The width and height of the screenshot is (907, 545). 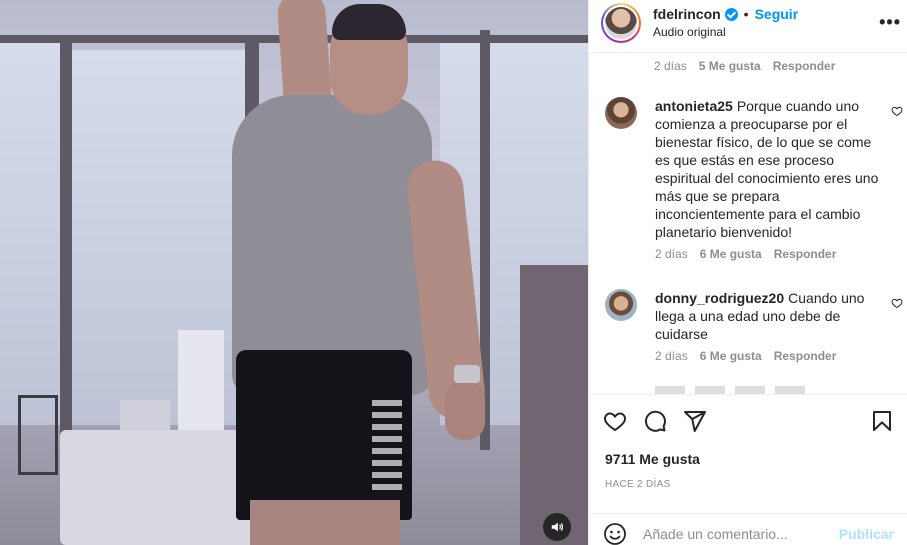 What do you see at coordinates (615, 533) in the screenshot?
I see `emoji-icon` at bounding box center [615, 533].